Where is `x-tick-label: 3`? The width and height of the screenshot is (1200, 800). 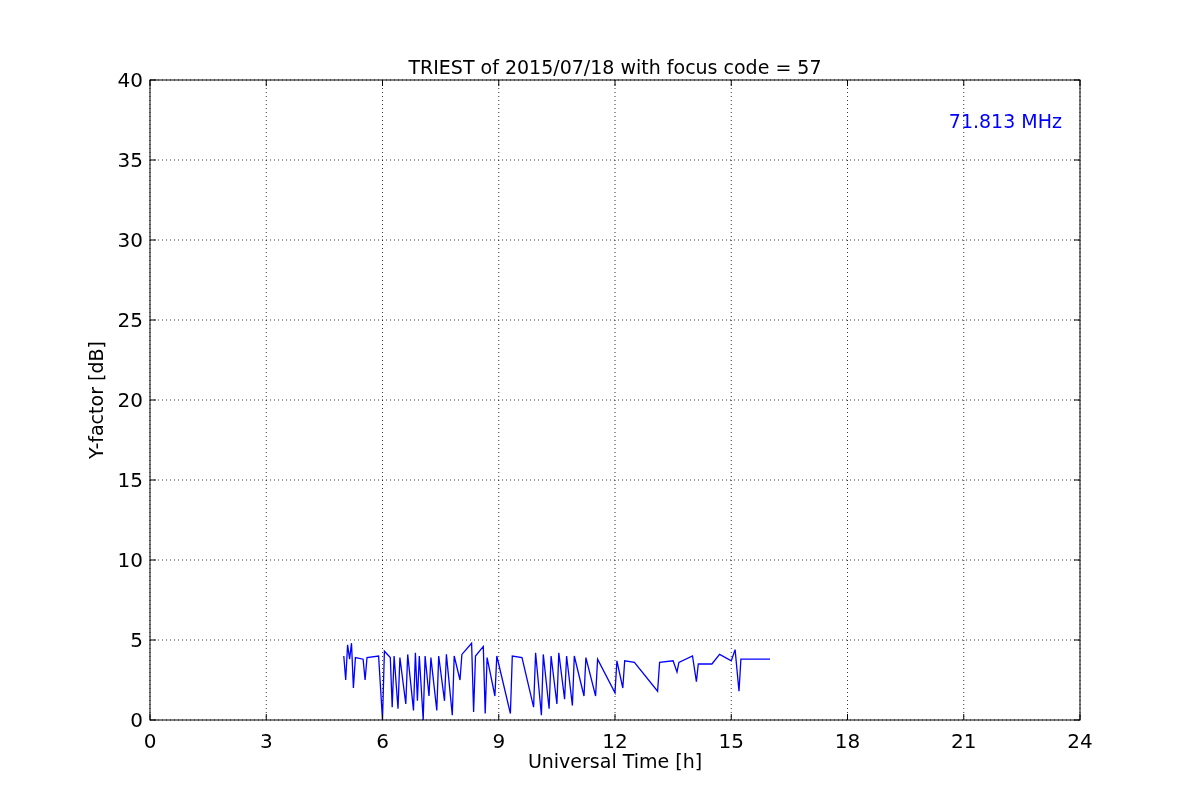 x-tick-label: 3 is located at coordinates (266, 741).